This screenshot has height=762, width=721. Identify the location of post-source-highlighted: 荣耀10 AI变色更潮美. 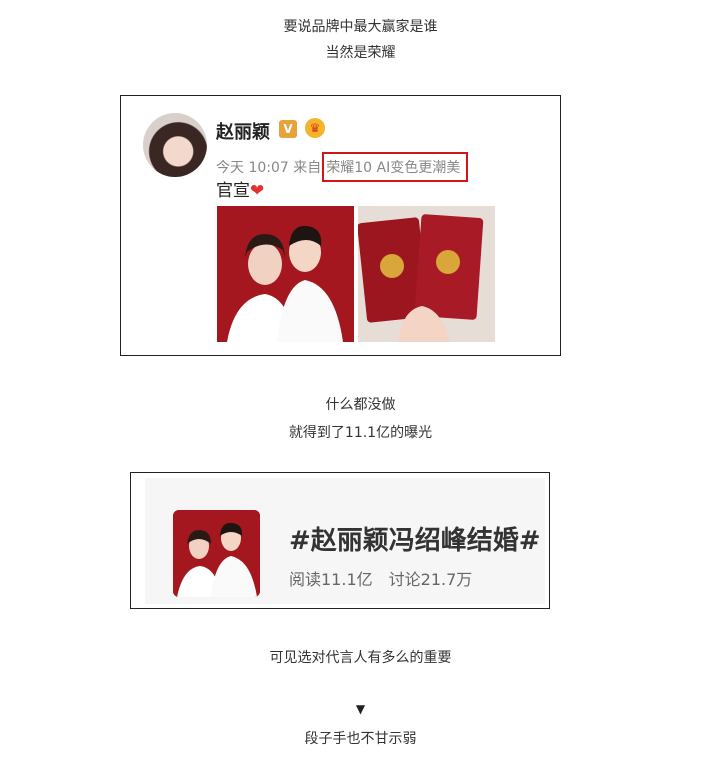
(395, 167).